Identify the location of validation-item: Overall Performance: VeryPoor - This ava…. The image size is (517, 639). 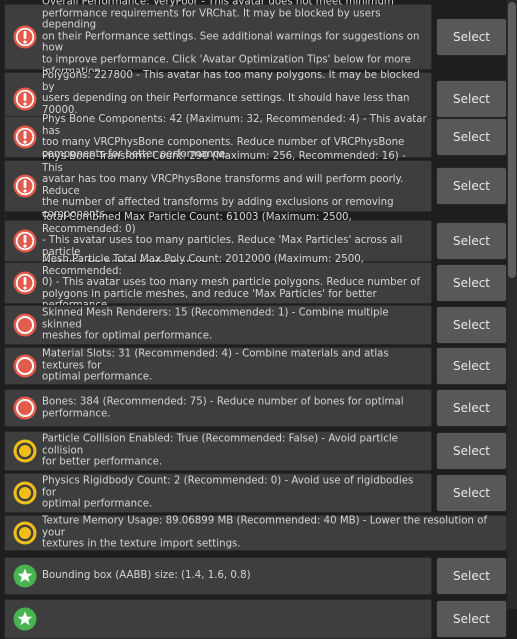
(253, 38).